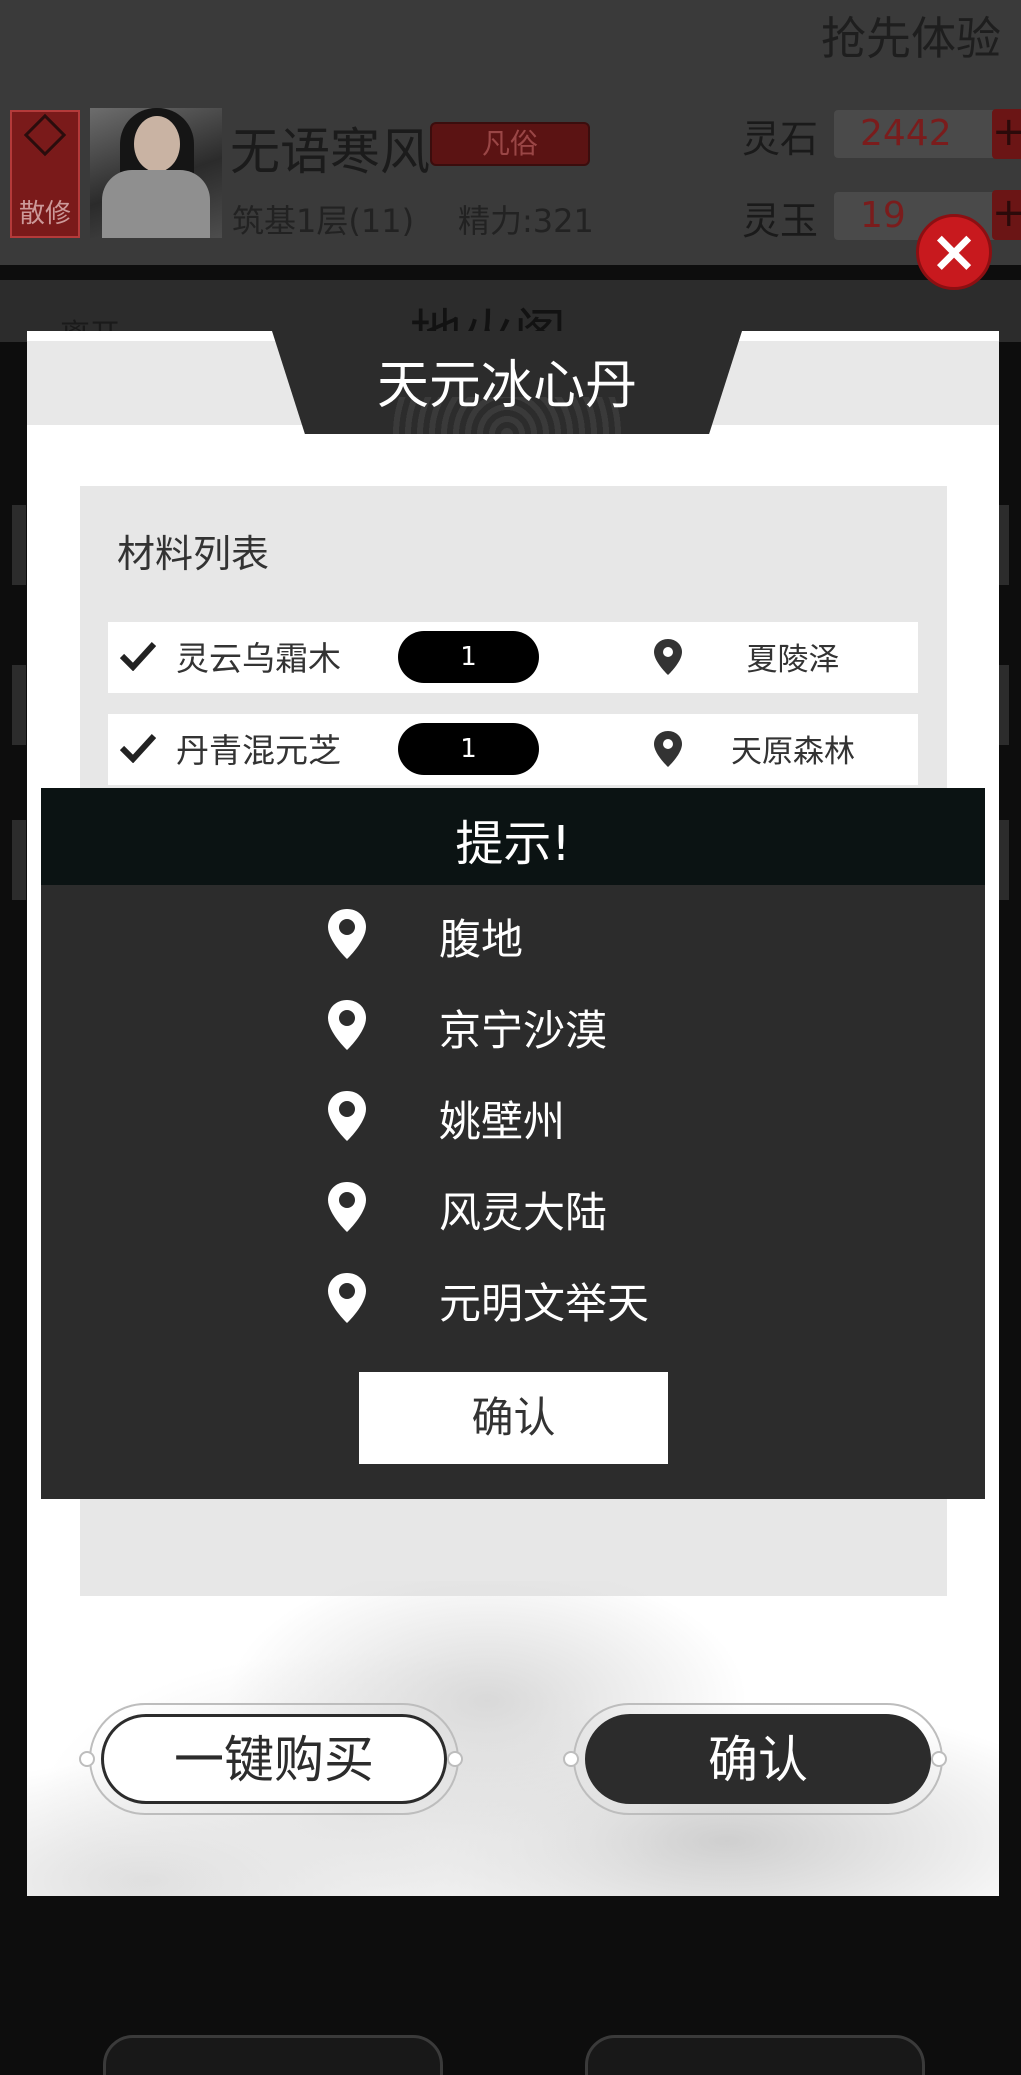 The height and width of the screenshot is (2075, 1021). I want to click on hint-location-name: 腹地, so click(481, 939).